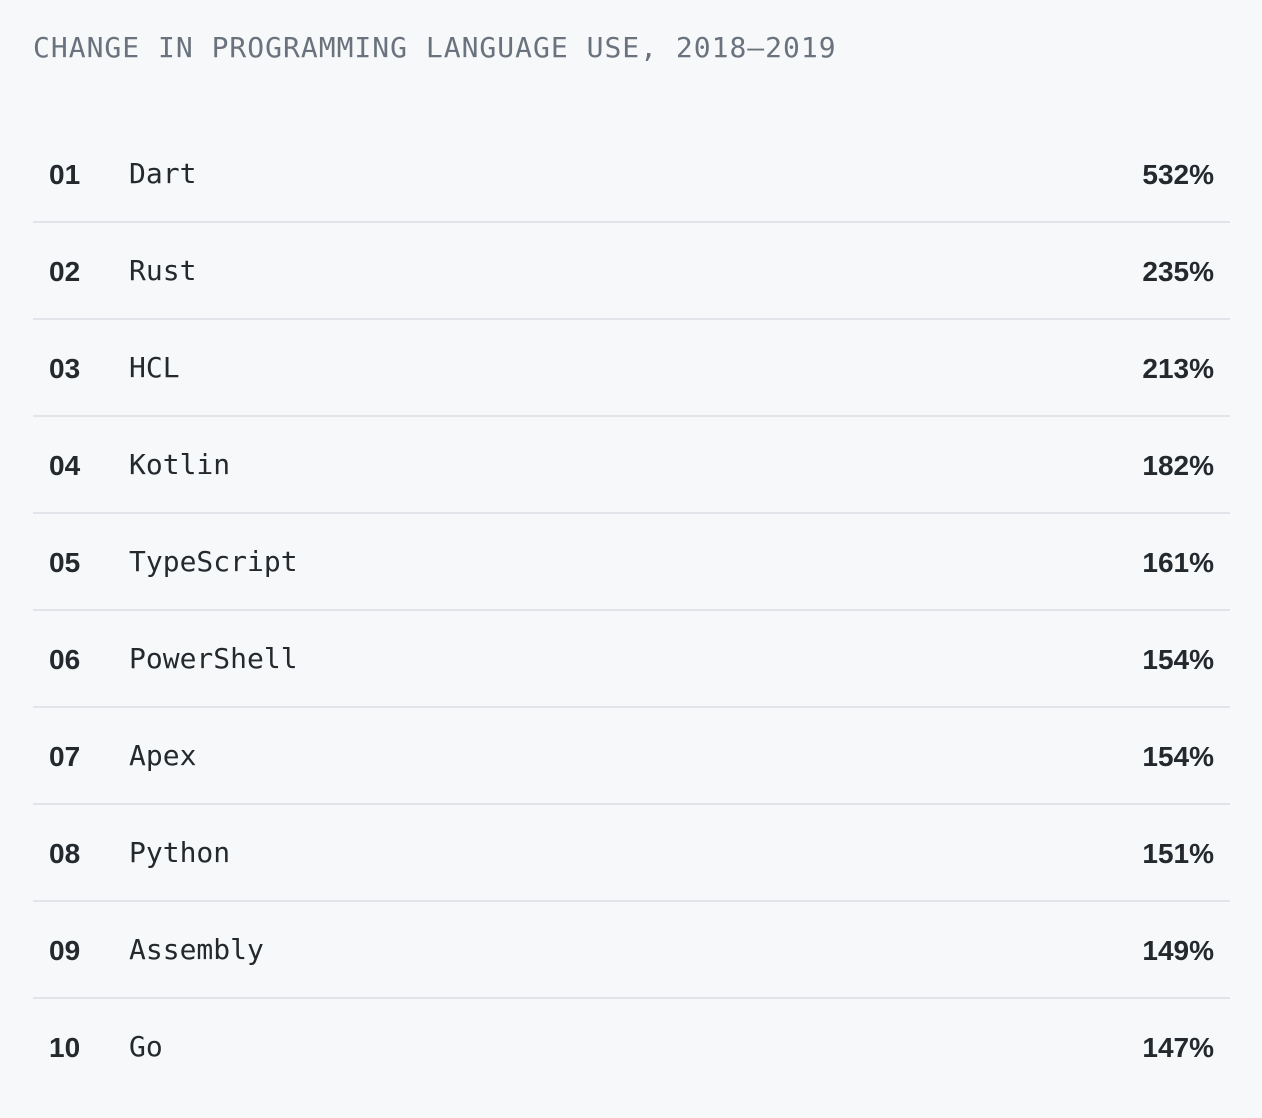 The height and width of the screenshot is (1118, 1262). I want to click on table-row: 03 HCL 213%, so click(631, 368).